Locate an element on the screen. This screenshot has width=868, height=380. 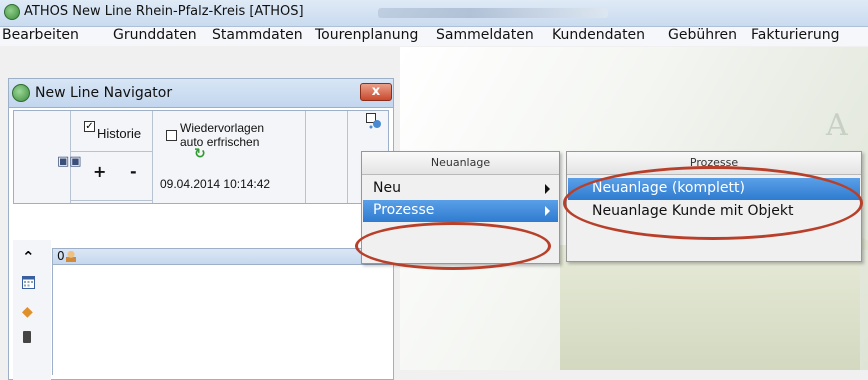
annotation-ellipse-prozesse is located at coordinates (453, 246).